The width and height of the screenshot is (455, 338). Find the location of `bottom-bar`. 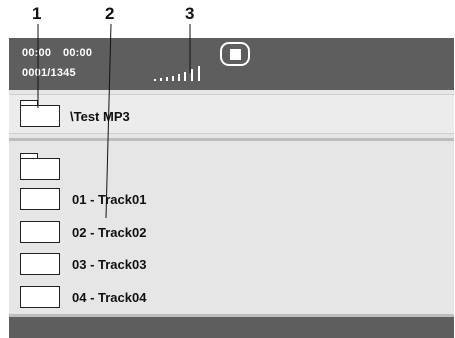

bottom-bar is located at coordinates (231, 326).